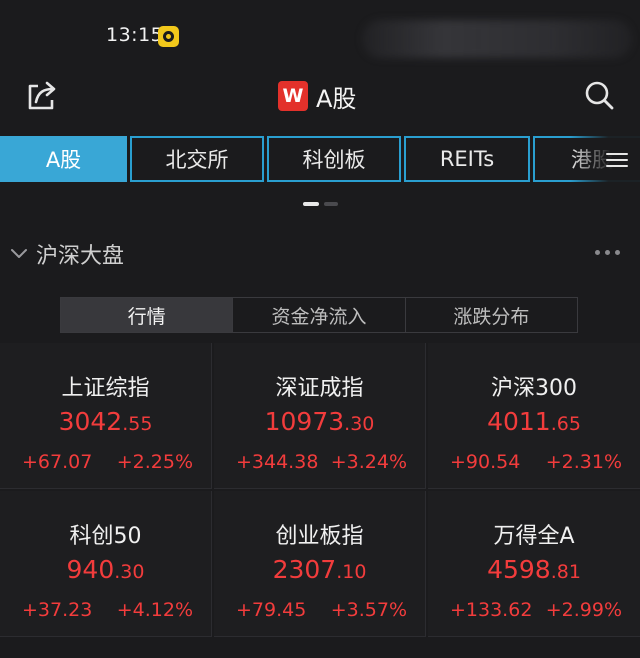 Image resolution: width=640 pixels, height=658 pixels. What do you see at coordinates (319, 388) in the screenshot?
I see `index-name: 深证成指` at bounding box center [319, 388].